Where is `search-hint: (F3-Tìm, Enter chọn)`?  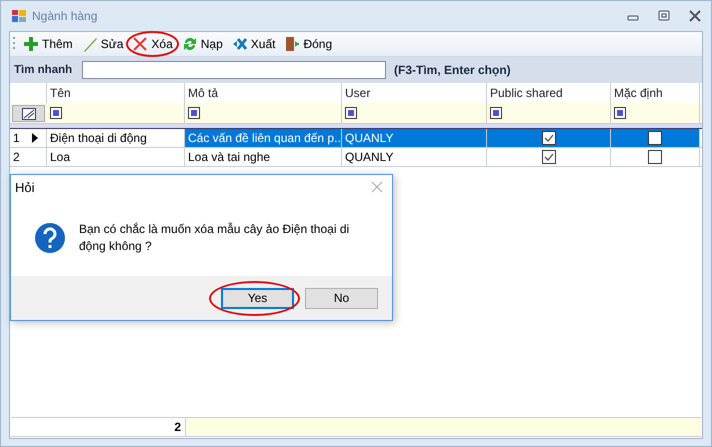
search-hint: (F3-Tìm, Enter chọn) is located at coordinates (452, 70).